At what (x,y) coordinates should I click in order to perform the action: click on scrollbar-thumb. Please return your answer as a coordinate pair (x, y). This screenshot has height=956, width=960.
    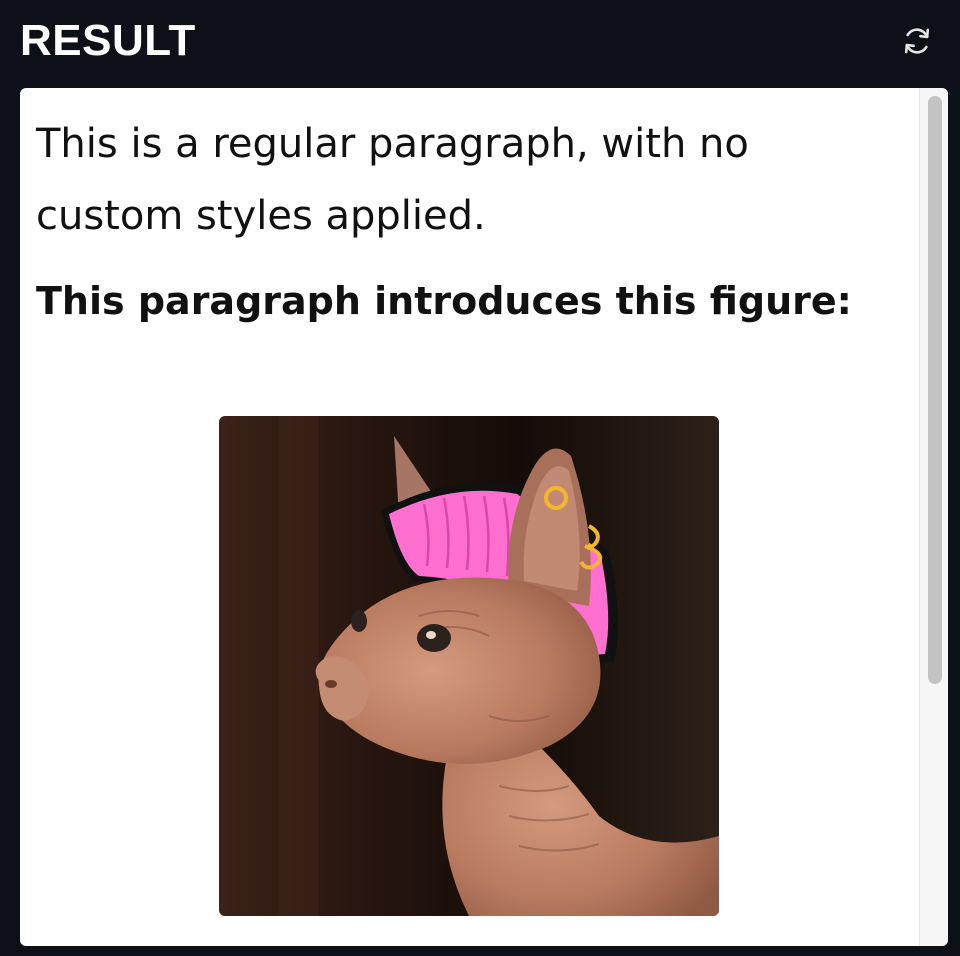
    Looking at the image, I should click on (935, 390).